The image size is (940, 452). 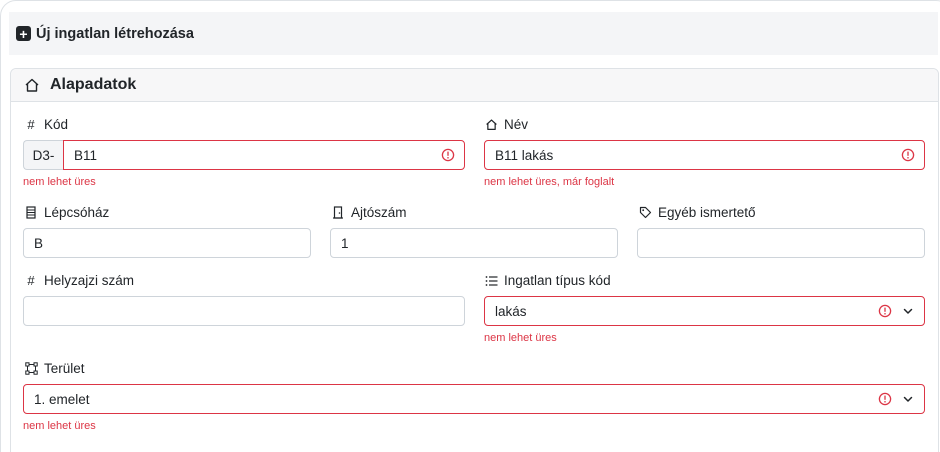 I want to click on ajtoszam-label-text: Ajtószám, so click(x=379, y=212).